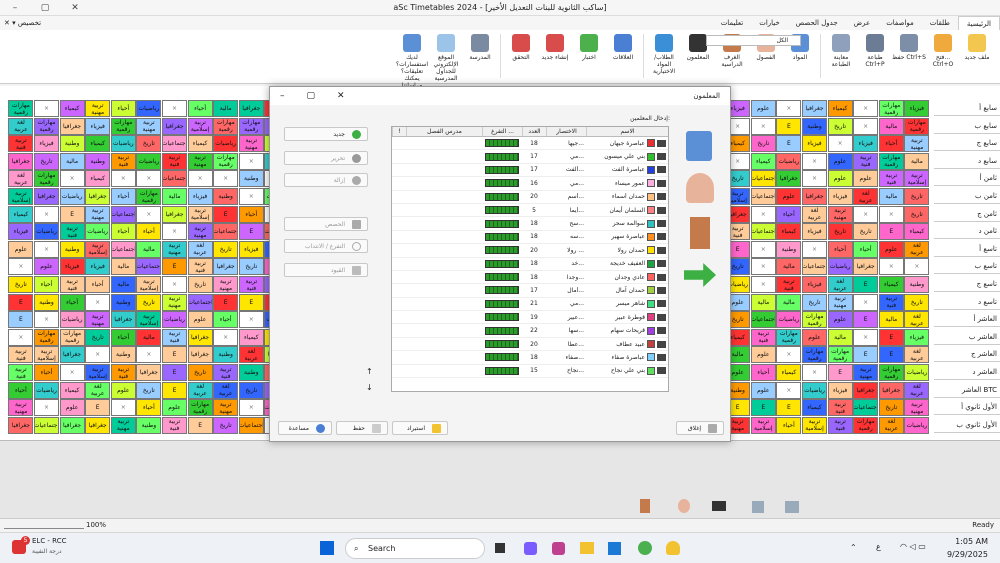 The image size is (1000, 563). I want to click on task-view-icon, so click(500, 548).